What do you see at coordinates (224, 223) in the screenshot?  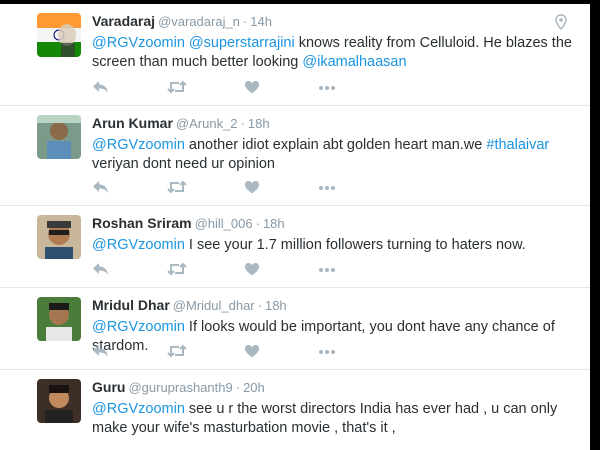 I see `user-handle: @hill_006` at bounding box center [224, 223].